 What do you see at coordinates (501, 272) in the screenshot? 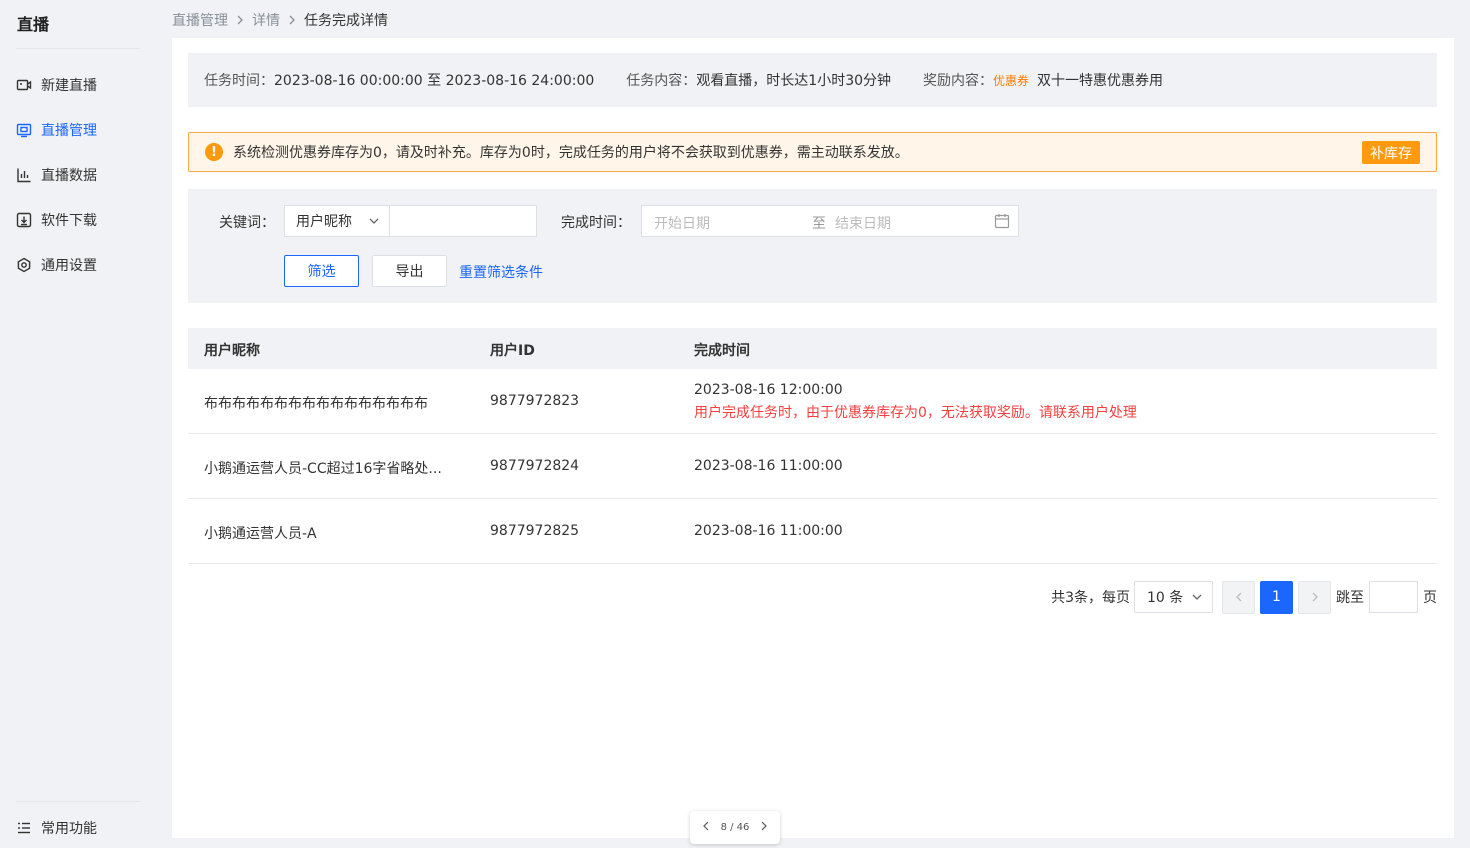
I see `reset-filter-link: 重置筛选条件` at bounding box center [501, 272].